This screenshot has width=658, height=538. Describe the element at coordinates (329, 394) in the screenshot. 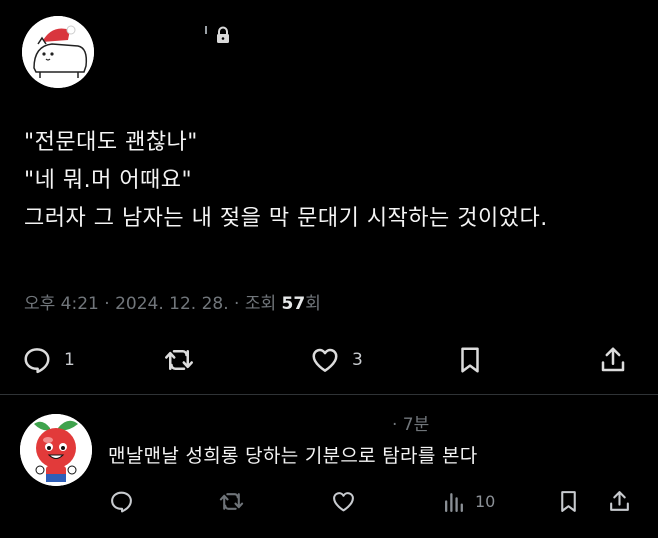

I see `divider` at that location.